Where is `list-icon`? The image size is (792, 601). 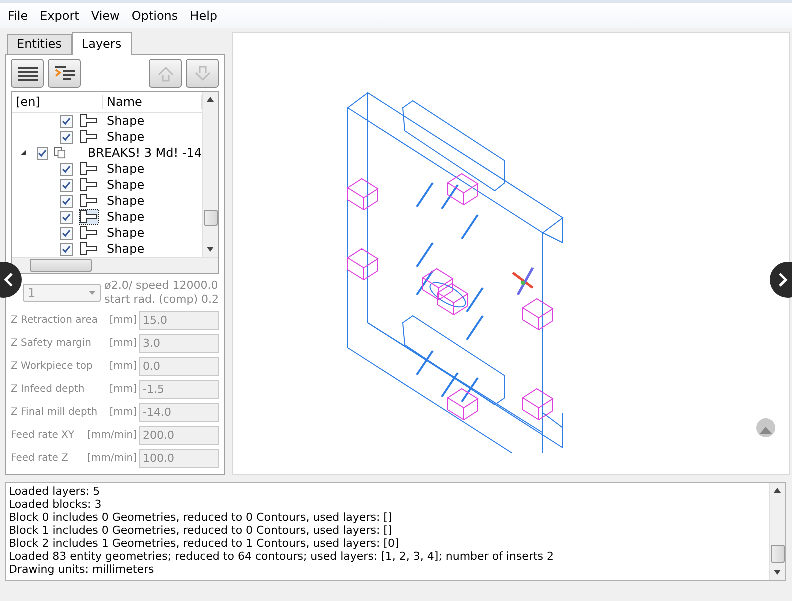
list-icon is located at coordinates (27, 74).